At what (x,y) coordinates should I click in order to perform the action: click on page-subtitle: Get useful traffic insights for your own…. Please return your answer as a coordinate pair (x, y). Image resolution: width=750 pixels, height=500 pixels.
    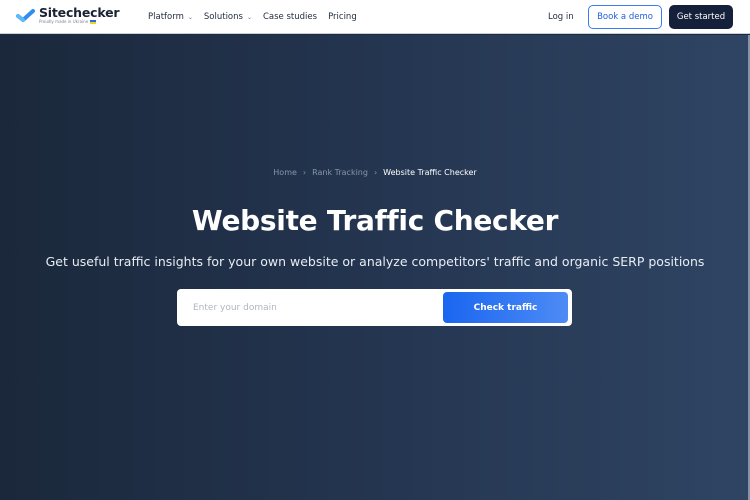
    Looking at the image, I should click on (375, 261).